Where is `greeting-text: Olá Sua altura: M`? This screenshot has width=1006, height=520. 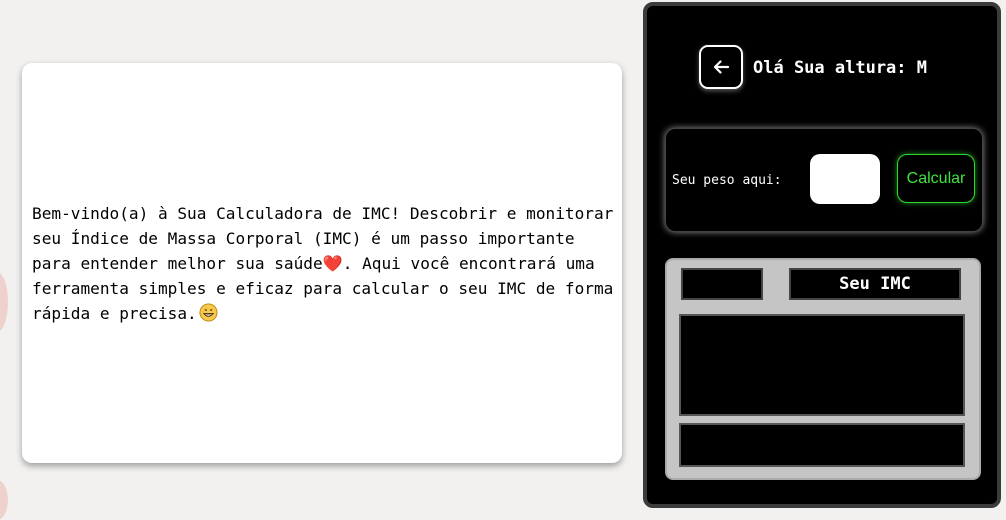
greeting-text: Olá Sua altura: M is located at coordinates (840, 68).